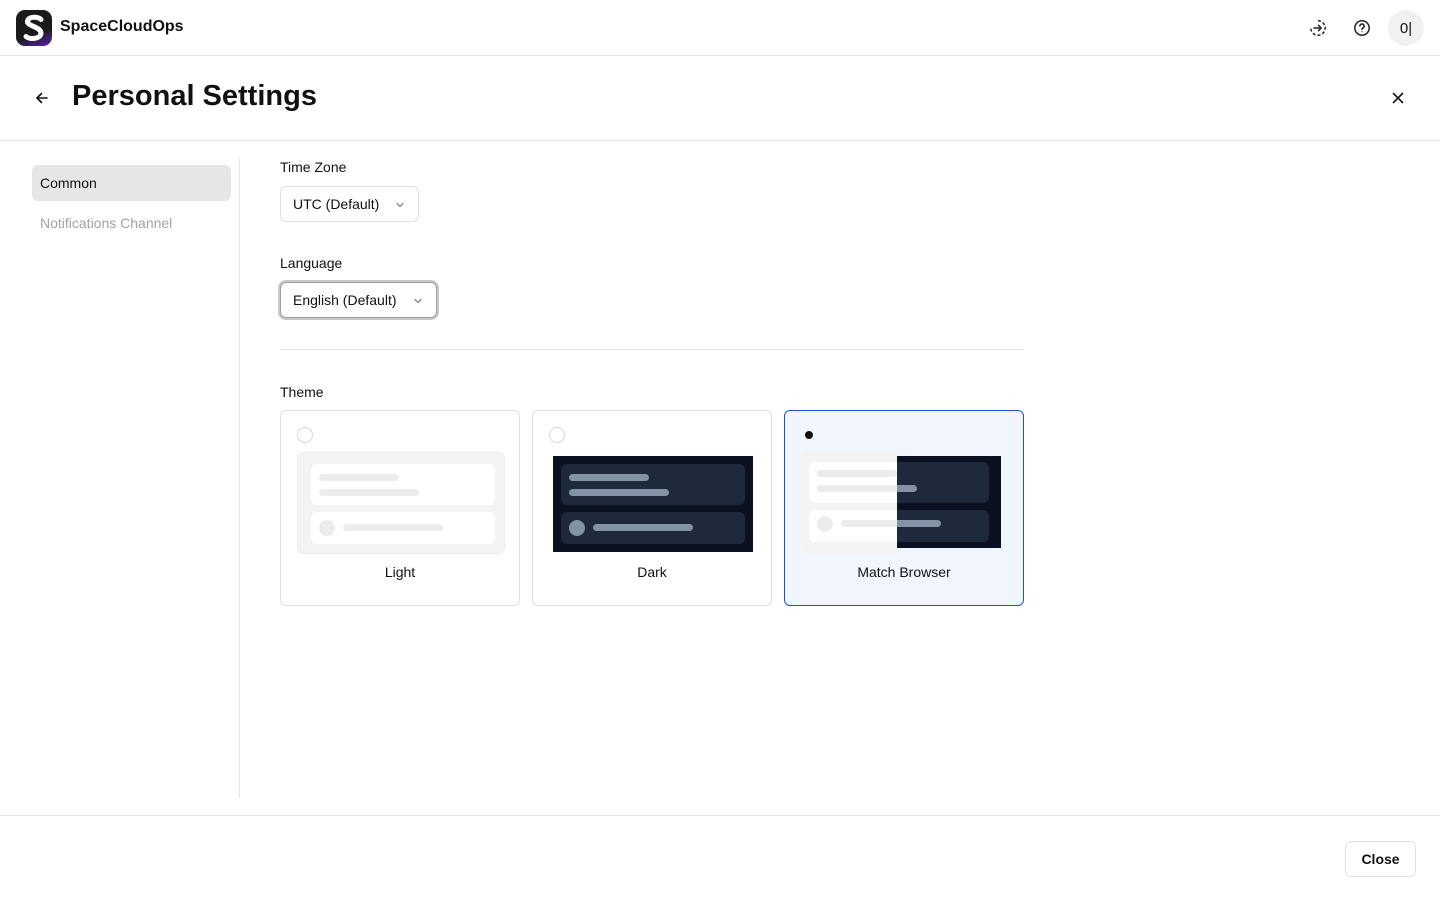  Describe the element at coordinates (68, 183) in the screenshot. I see `sidenav-item-label: Common` at that location.